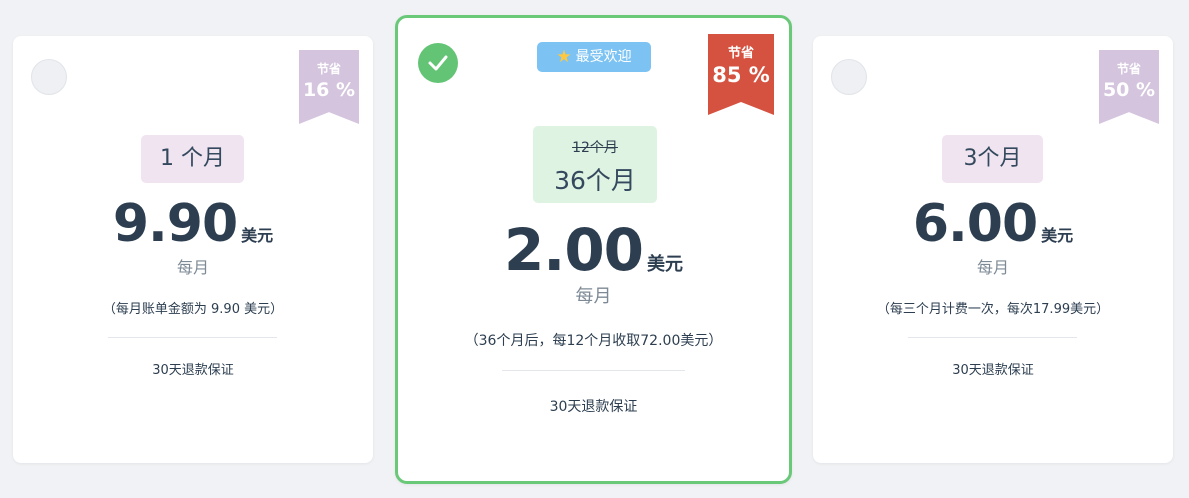  What do you see at coordinates (1129, 90) in the screenshot?
I see `savings-percent: 50 %` at bounding box center [1129, 90].